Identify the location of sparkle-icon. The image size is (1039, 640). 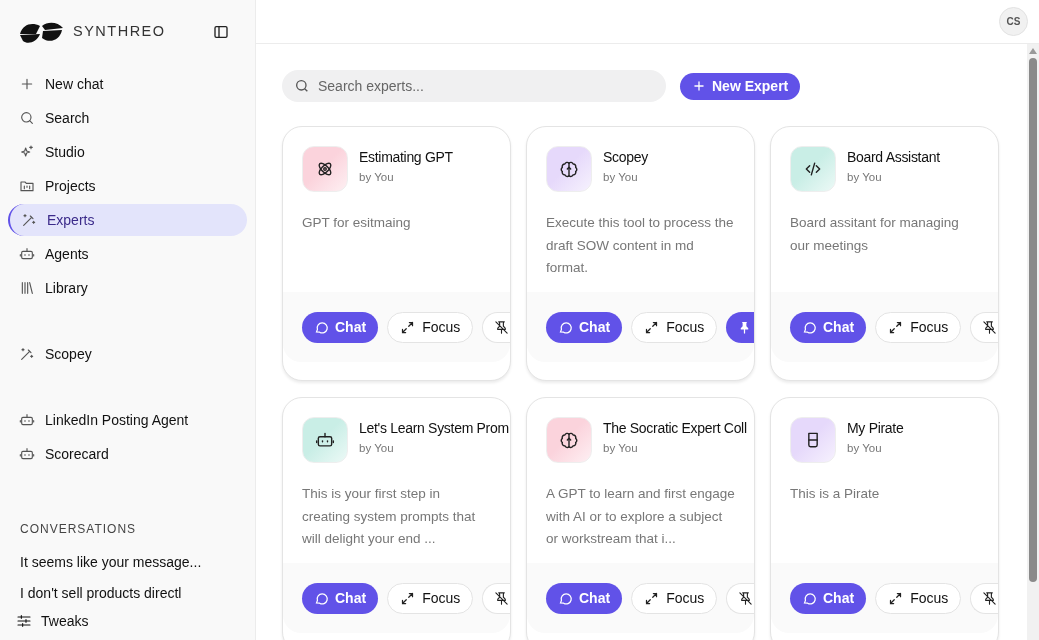
(27, 152).